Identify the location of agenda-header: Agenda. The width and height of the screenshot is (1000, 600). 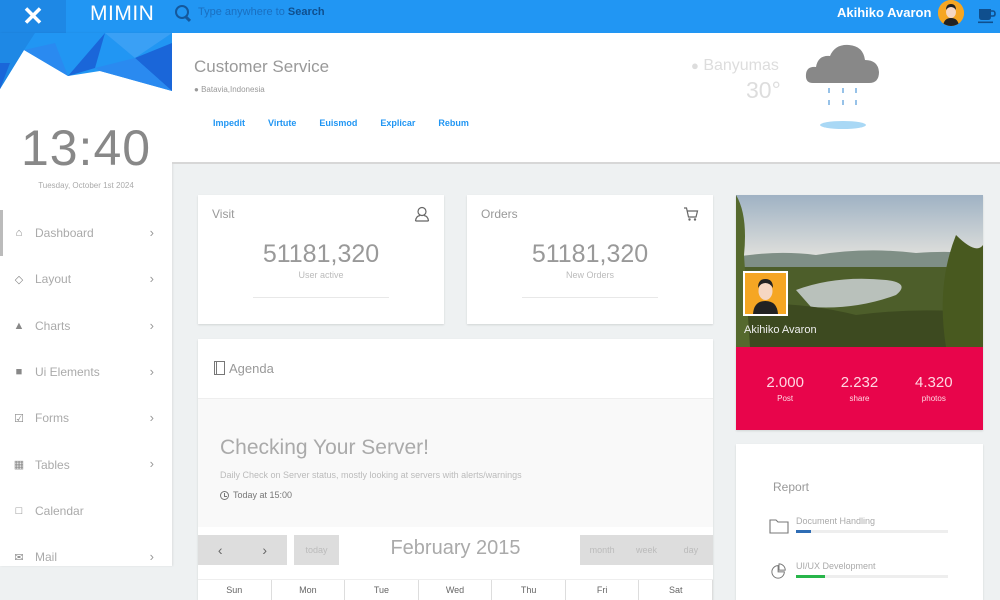
(455, 369).